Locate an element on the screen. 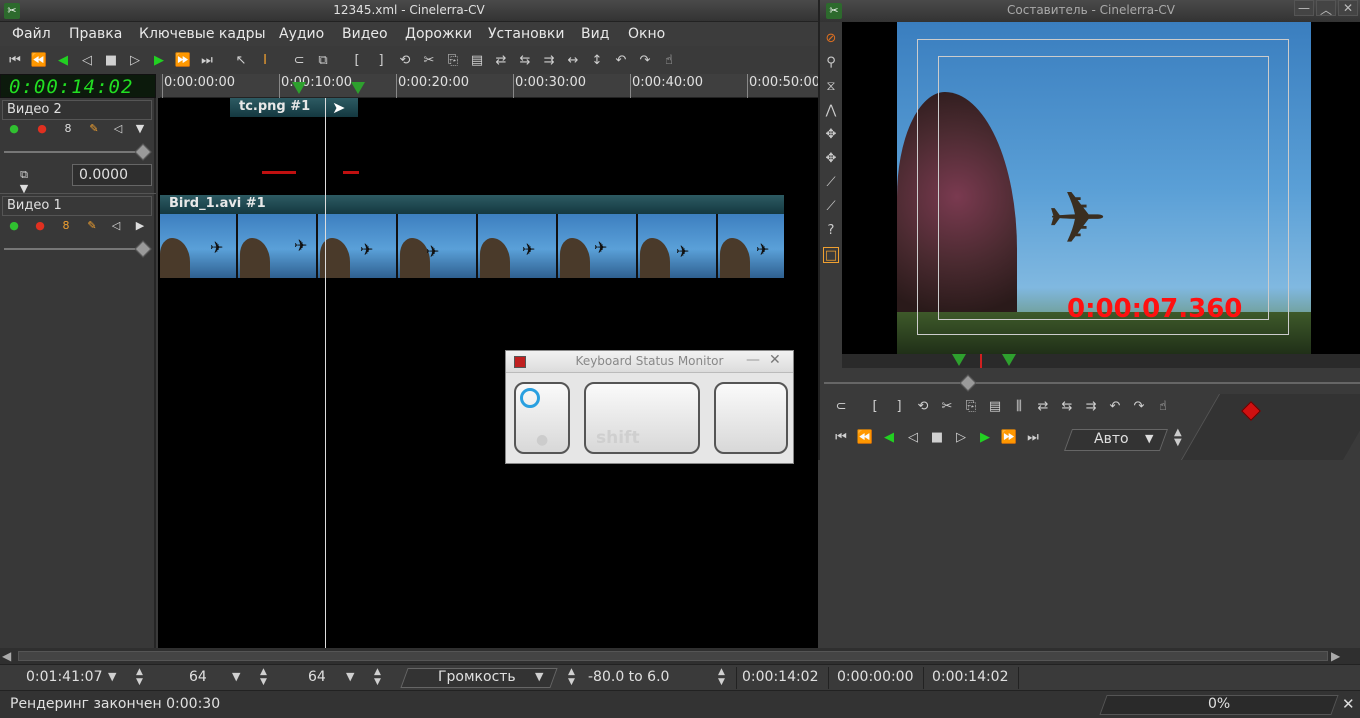 The image size is (1360, 718). track-title-video1: Видео 1 is located at coordinates (77, 206).